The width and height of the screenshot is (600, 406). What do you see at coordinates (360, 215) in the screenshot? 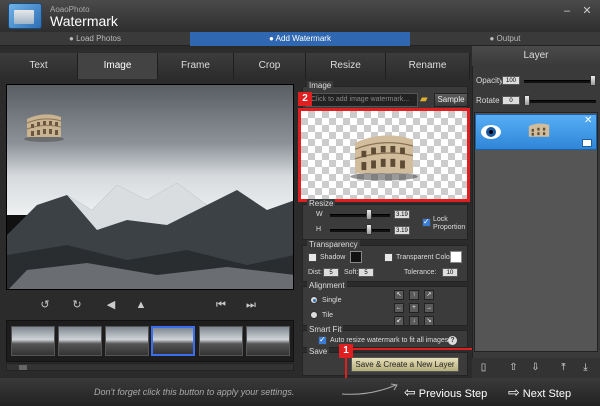
I see `width-slider` at bounding box center [360, 215].